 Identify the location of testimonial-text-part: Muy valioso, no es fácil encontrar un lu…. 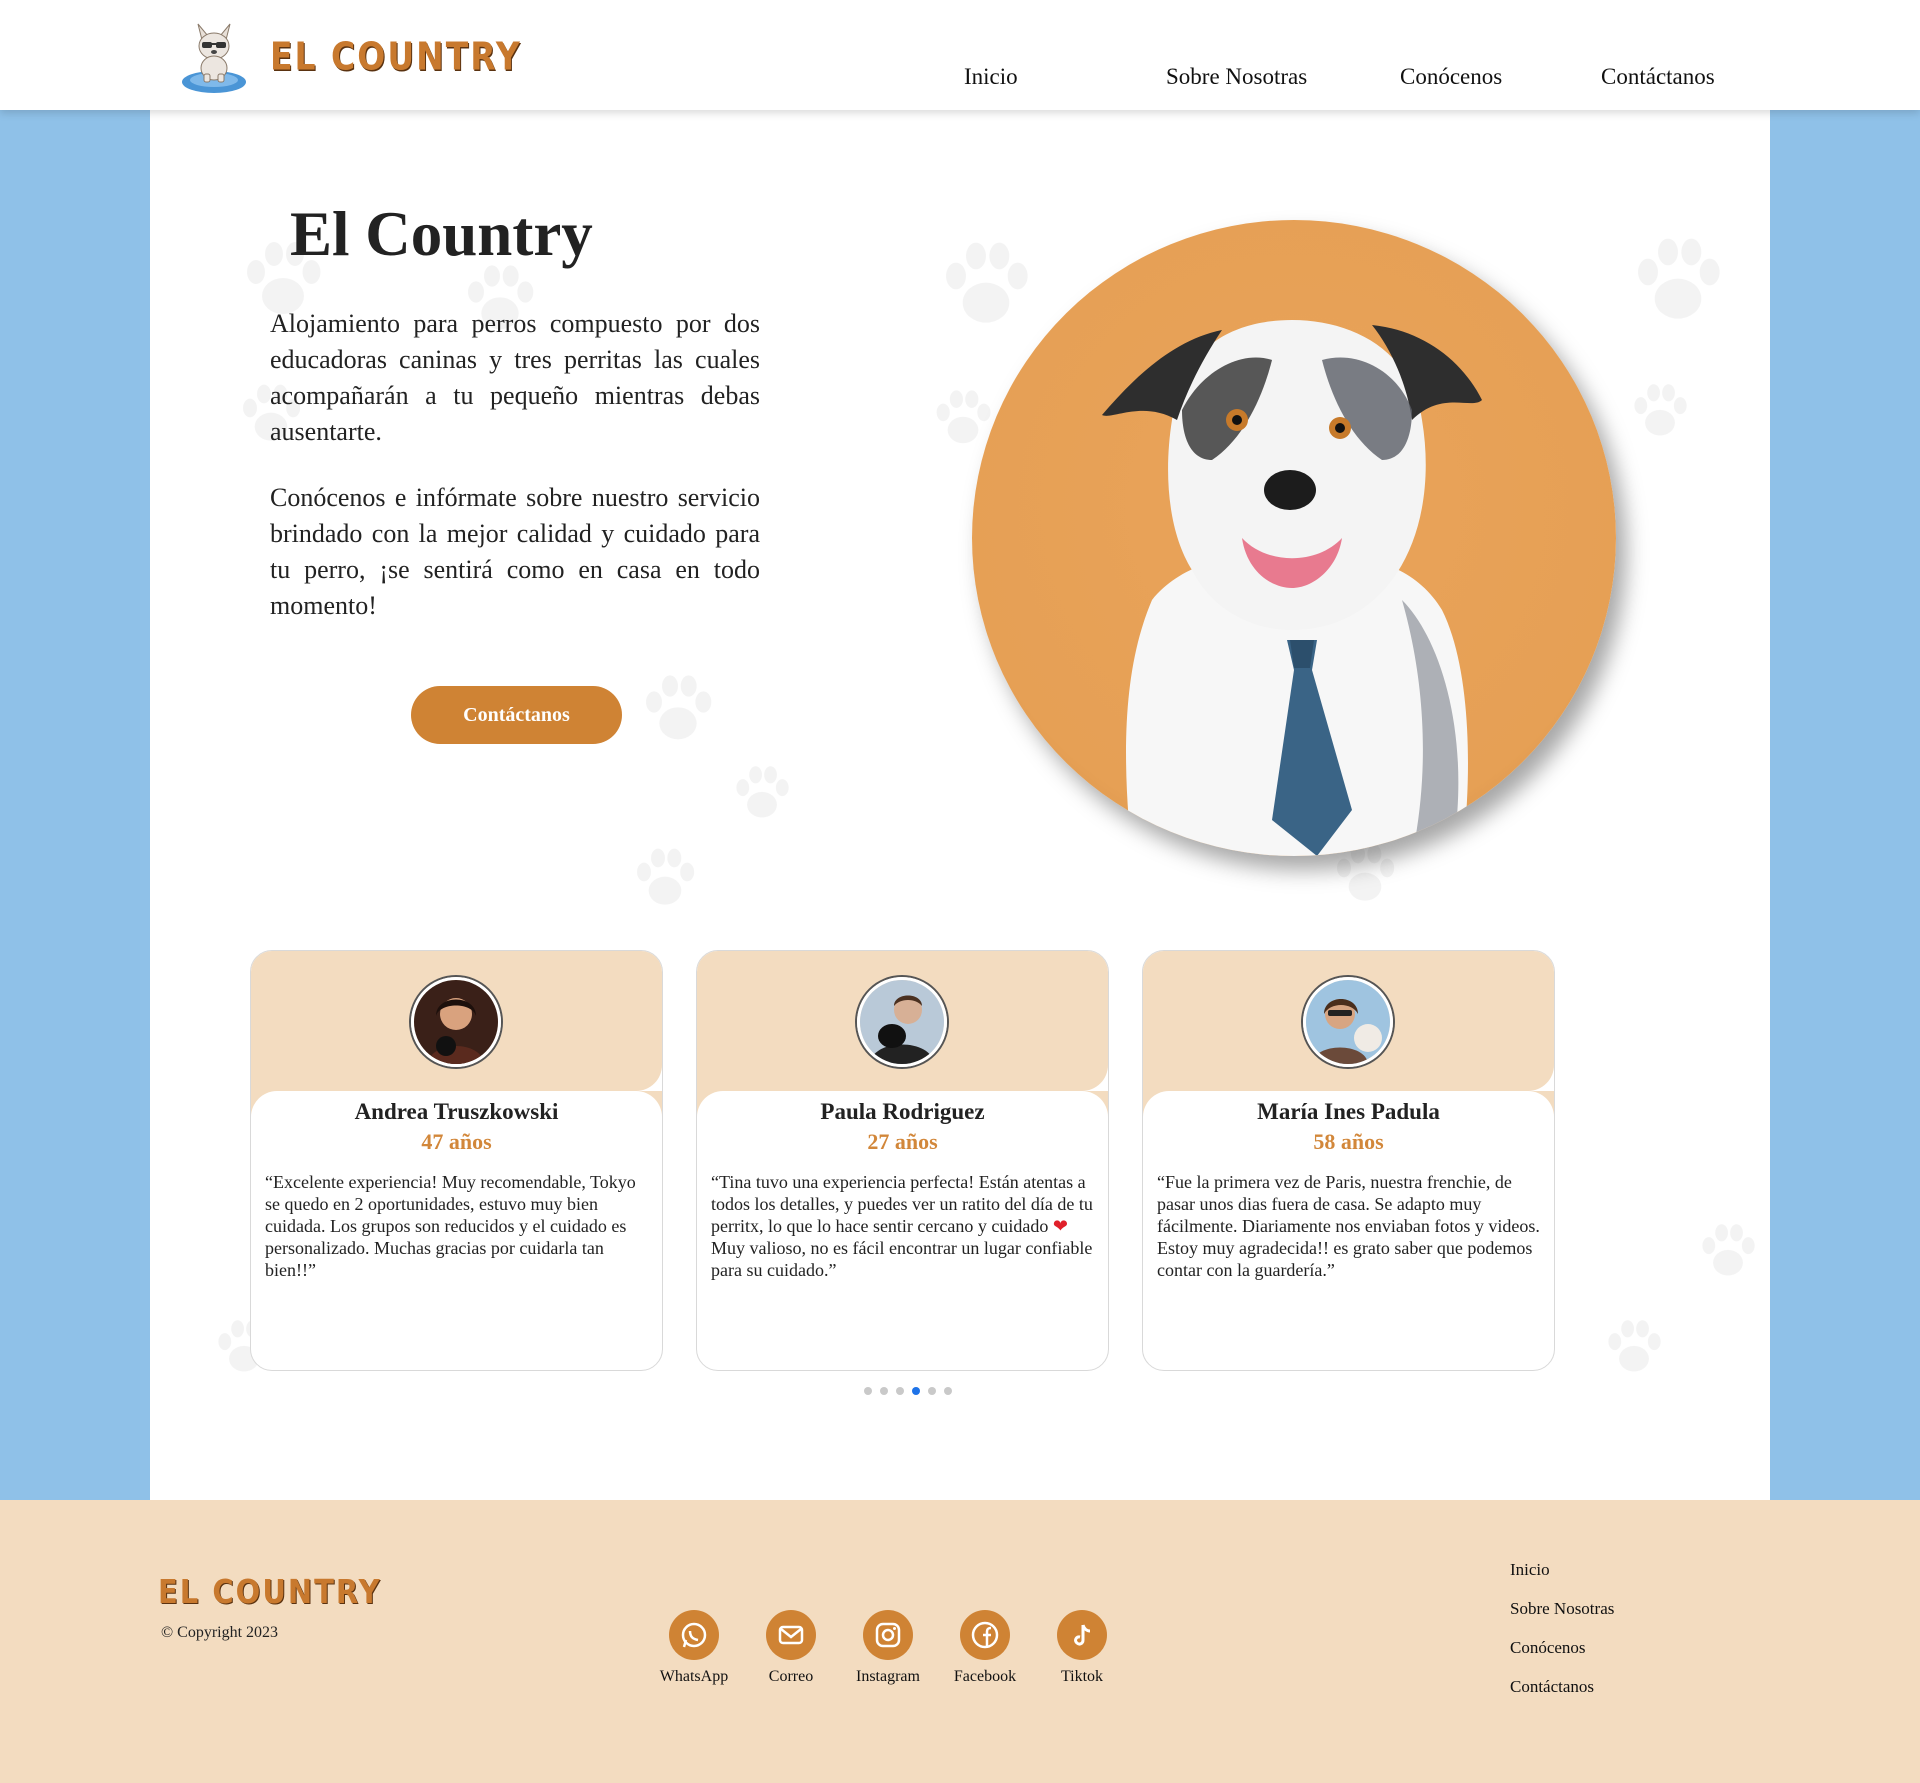
(902, 1259).